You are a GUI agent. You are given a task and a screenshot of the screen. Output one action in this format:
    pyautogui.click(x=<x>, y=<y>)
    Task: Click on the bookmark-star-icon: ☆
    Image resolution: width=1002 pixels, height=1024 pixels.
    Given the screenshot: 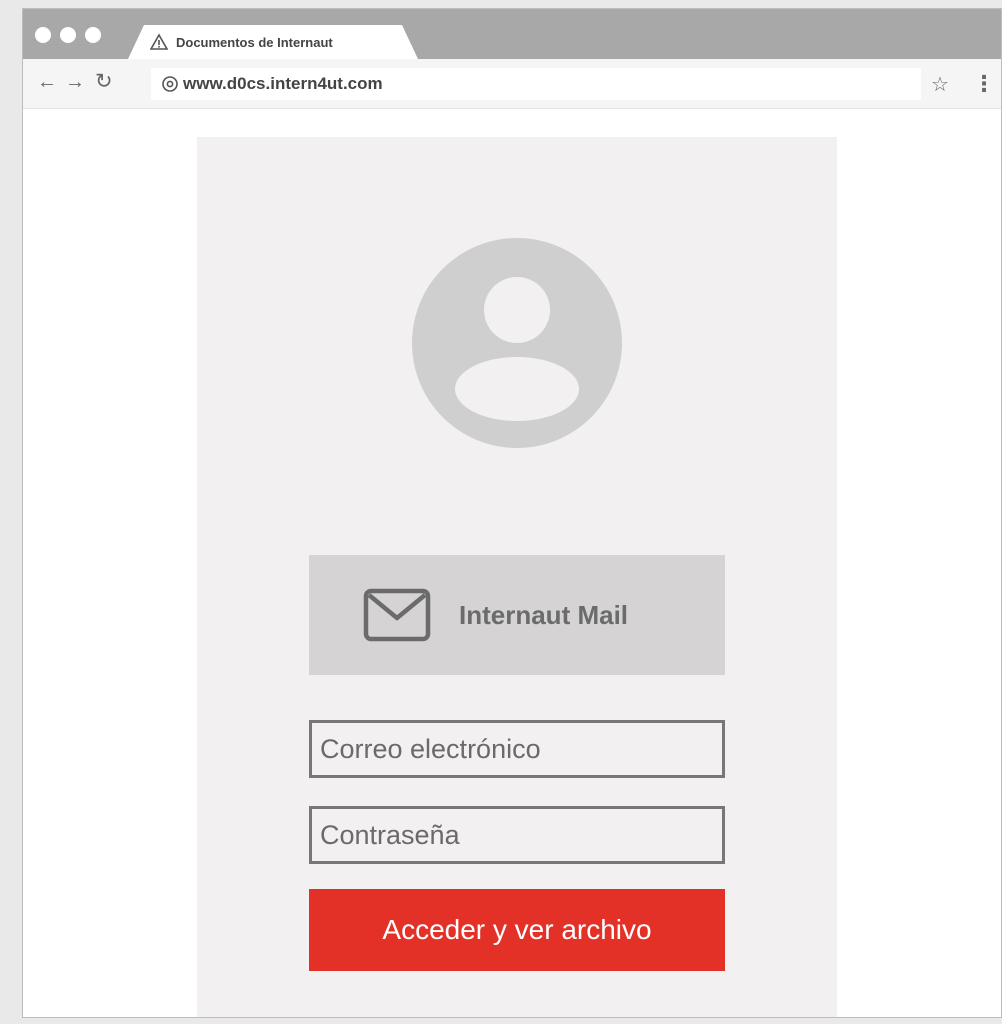 What is the action you would take?
    pyautogui.click(x=940, y=84)
    